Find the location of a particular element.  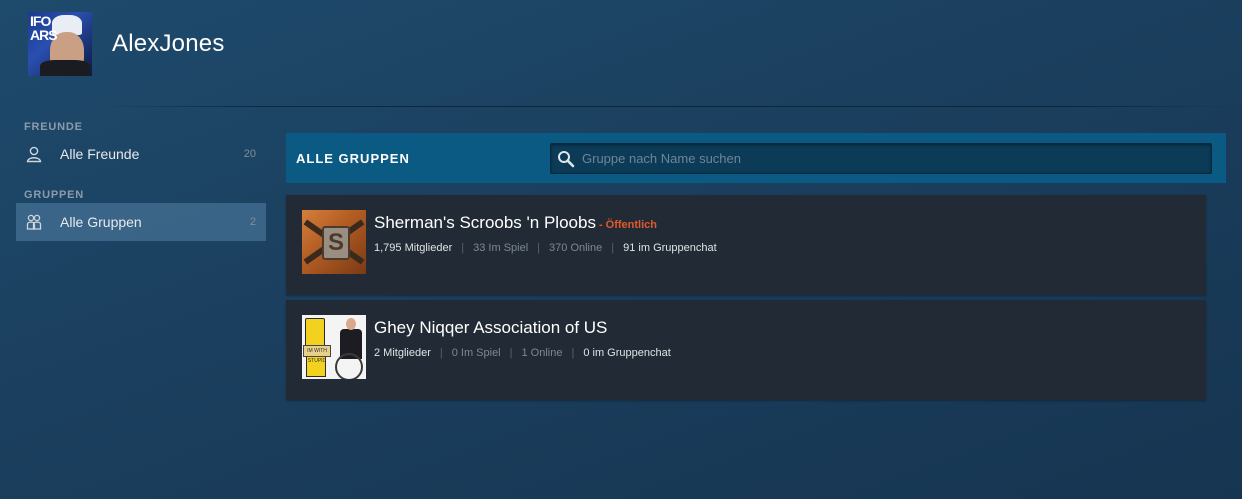

groups-header-title: ALLE GRUPPEN is located at coordinates (353, 158).